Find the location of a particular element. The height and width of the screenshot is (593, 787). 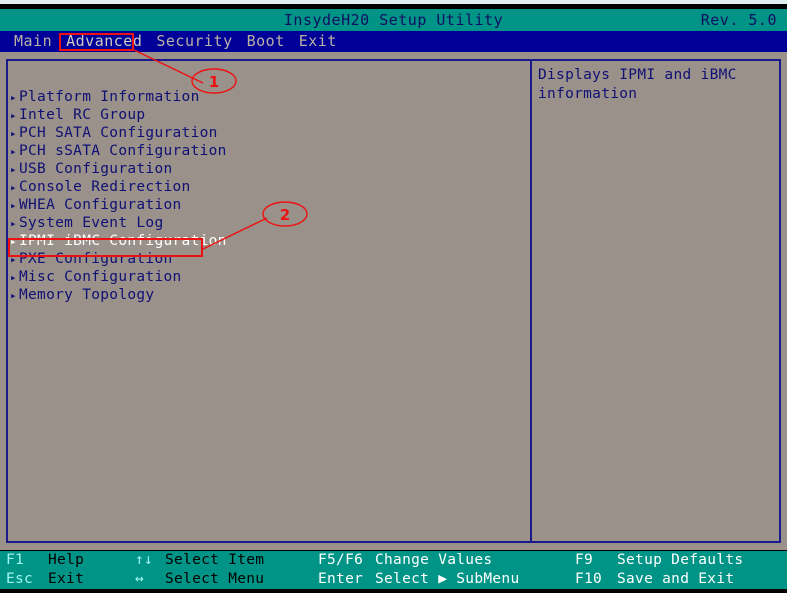

menu-item-label: Intel RC Group is located at coordinates (82, 115).